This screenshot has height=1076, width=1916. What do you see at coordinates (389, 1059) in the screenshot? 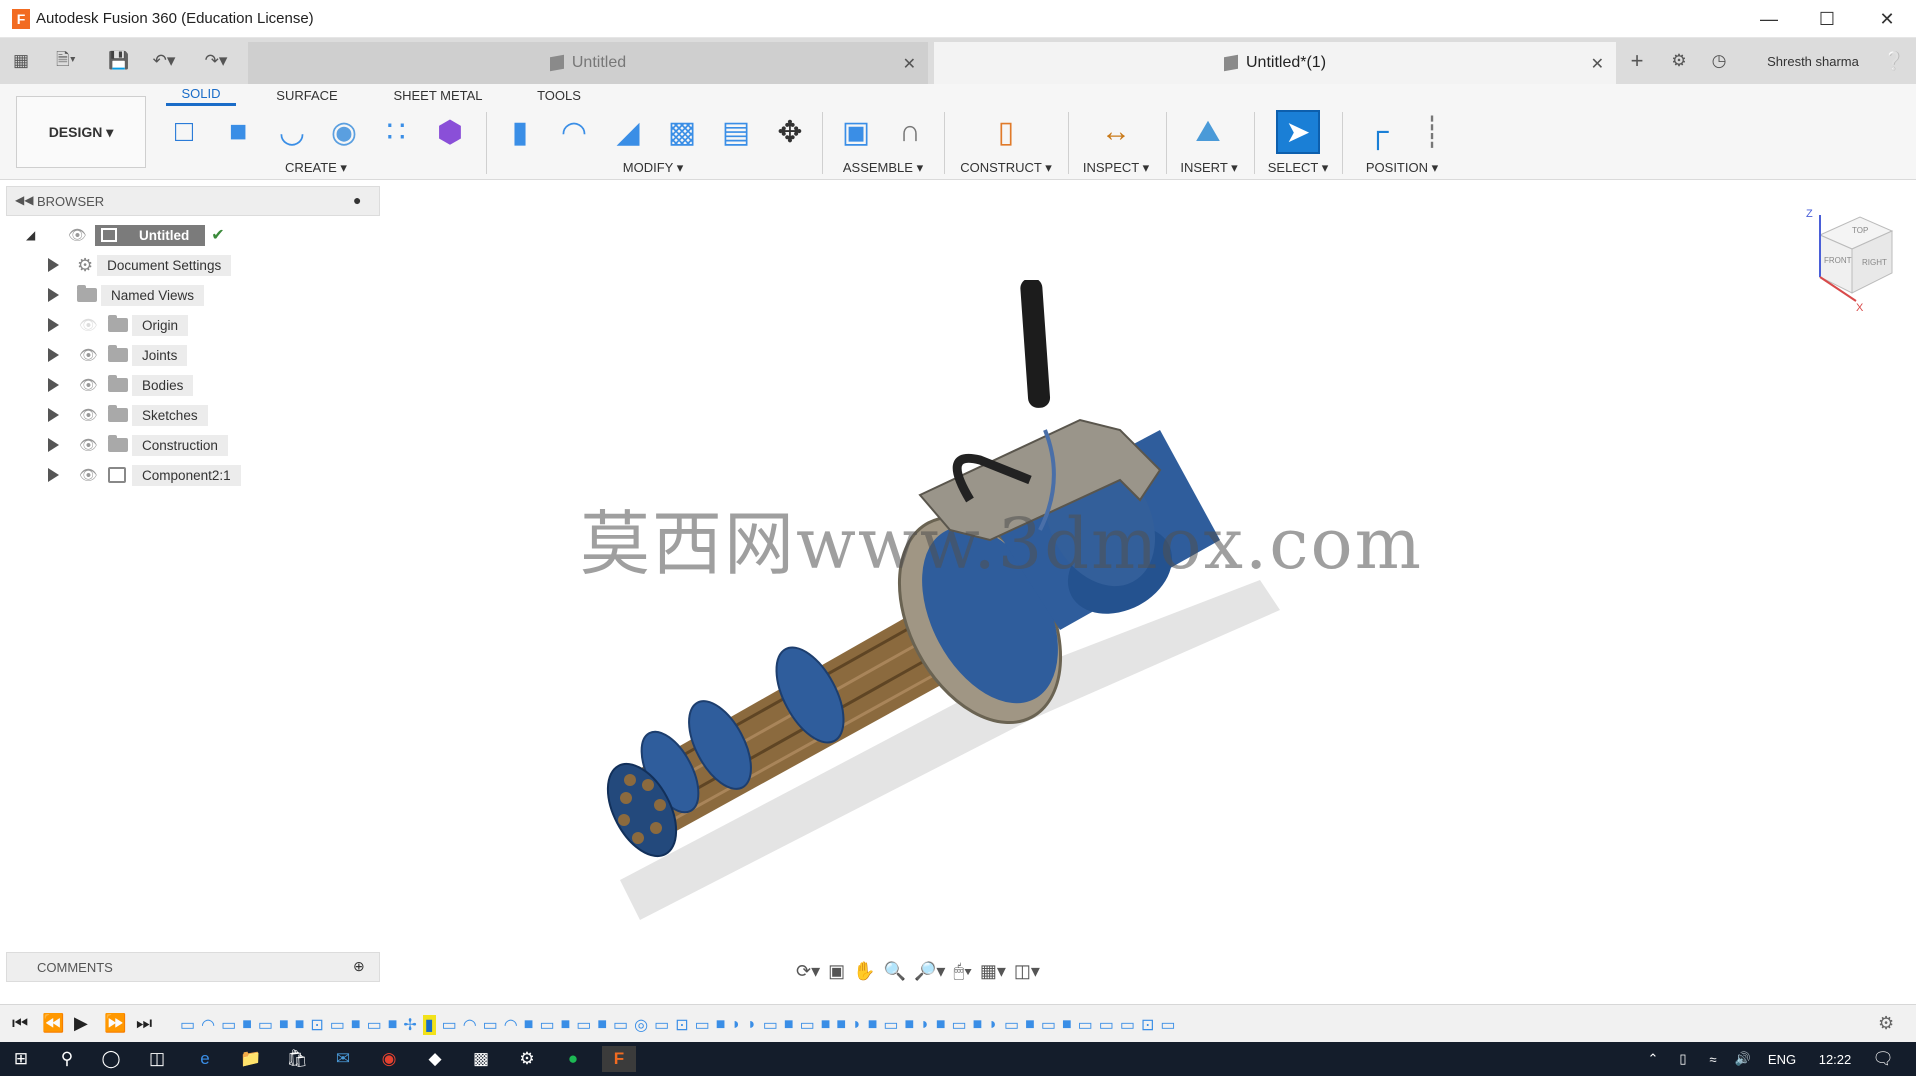
I see `chrome-icon: ◉` at bounding box center [389, 1059].